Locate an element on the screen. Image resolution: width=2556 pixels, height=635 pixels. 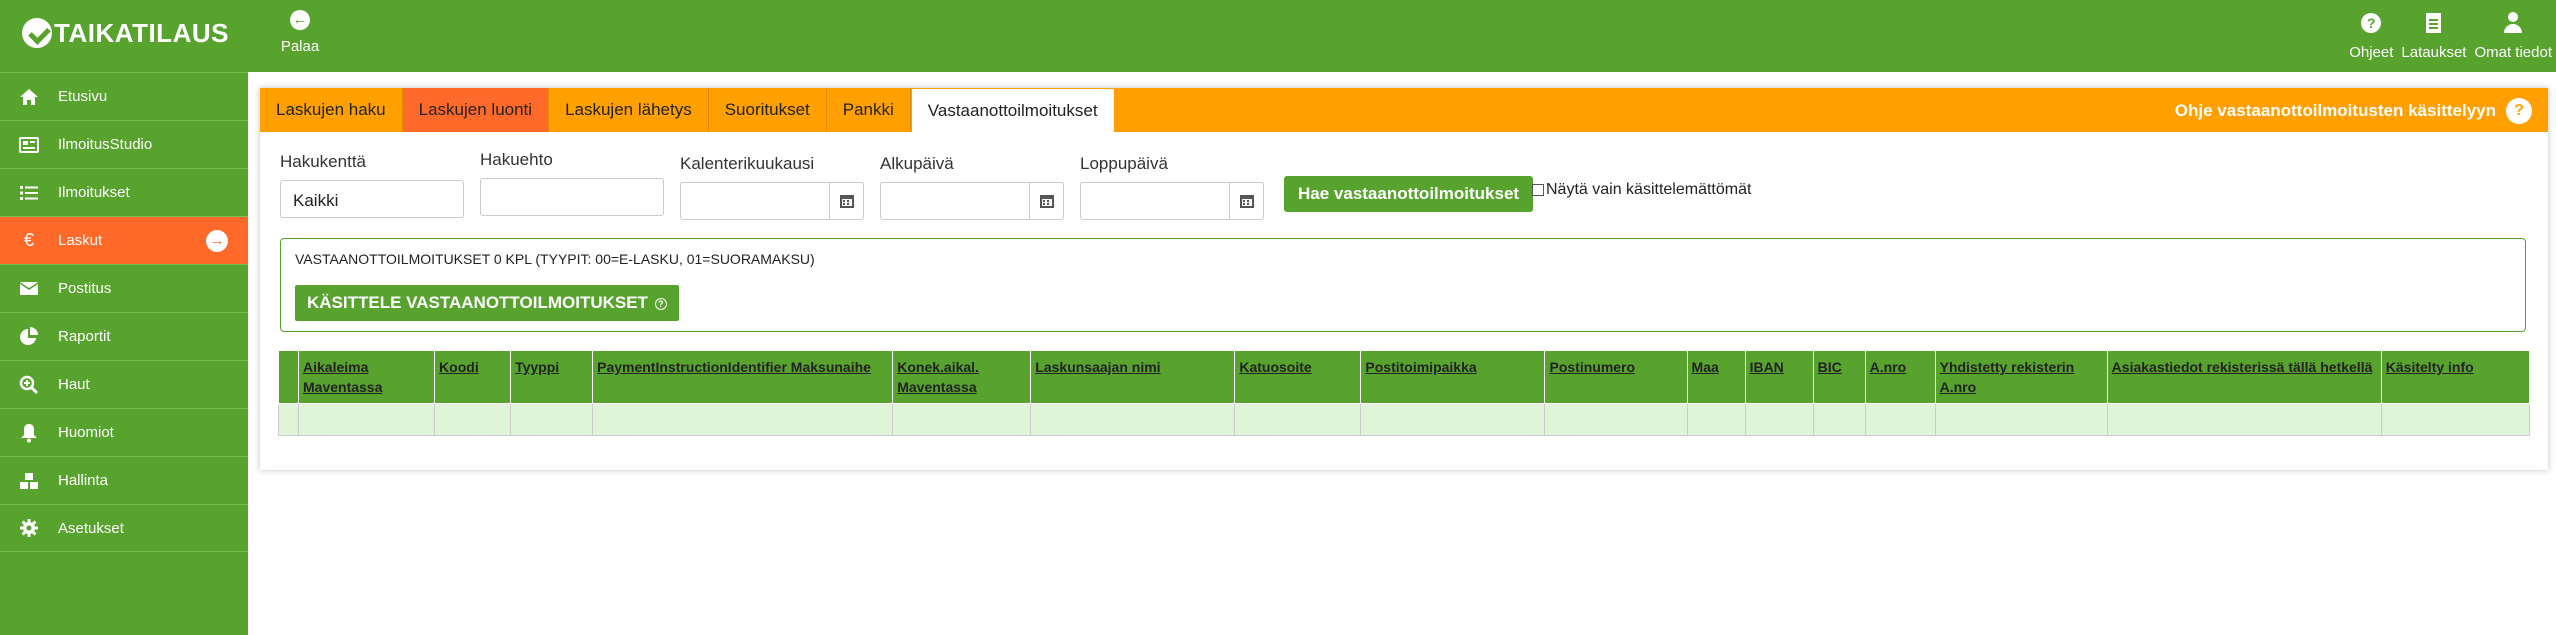
unprocessed-only-checkbox is located at coordinates (1538, 190).